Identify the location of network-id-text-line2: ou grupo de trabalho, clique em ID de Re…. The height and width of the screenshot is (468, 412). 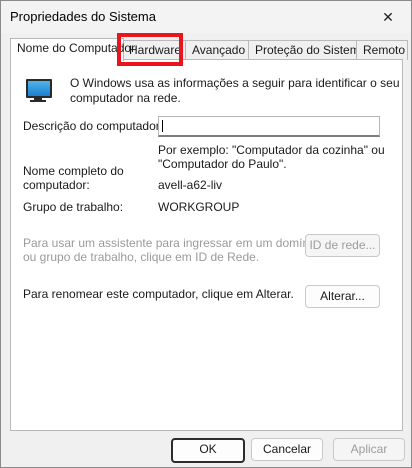
(141, 257).